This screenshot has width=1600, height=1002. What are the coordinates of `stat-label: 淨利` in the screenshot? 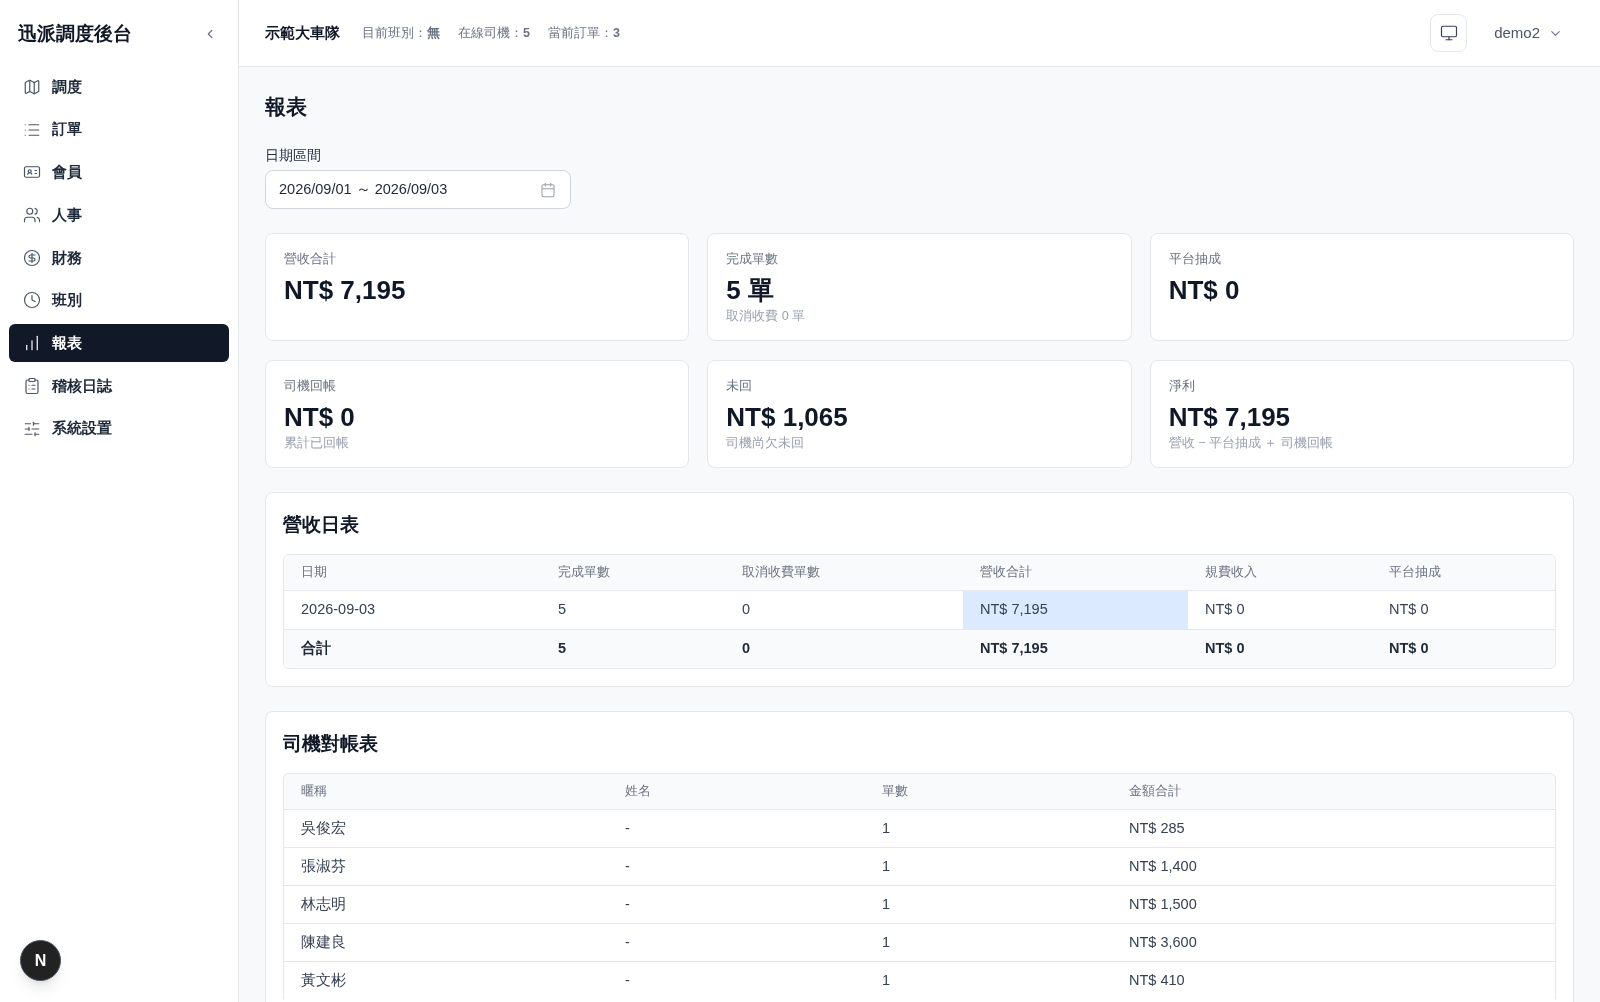 It's located at (1182, 386).